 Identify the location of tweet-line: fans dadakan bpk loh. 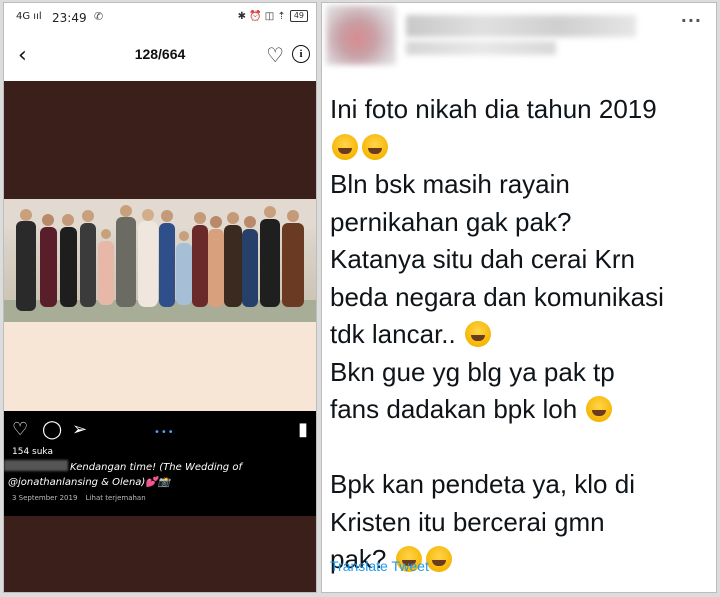
(454, 409).